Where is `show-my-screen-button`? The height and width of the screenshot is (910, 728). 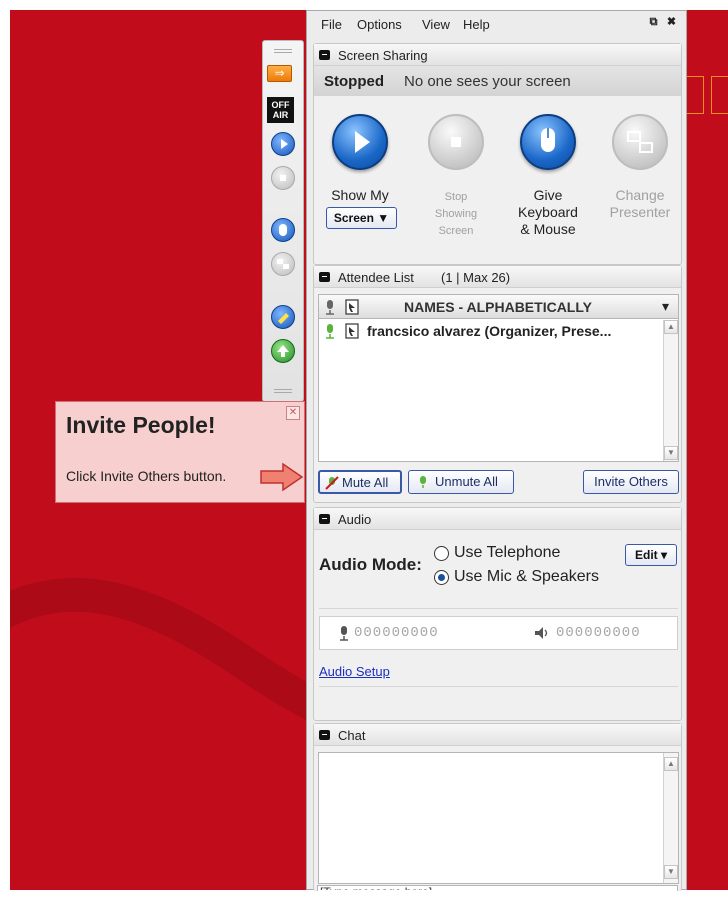
show-my-screen-button is located at coordinates (360, 142).